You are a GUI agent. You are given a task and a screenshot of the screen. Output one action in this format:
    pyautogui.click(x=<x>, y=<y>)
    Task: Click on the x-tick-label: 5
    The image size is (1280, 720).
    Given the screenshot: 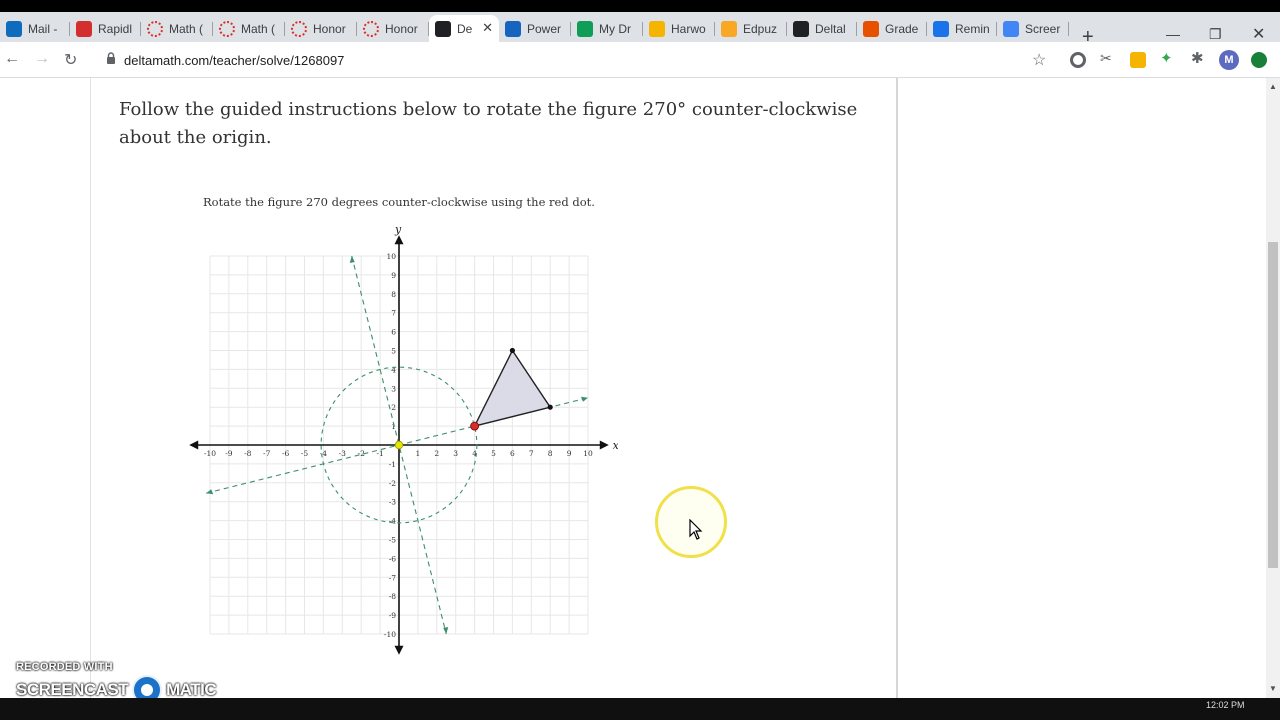 What is the action you would take?
    pyautogui.click(x=493, y=453)
    